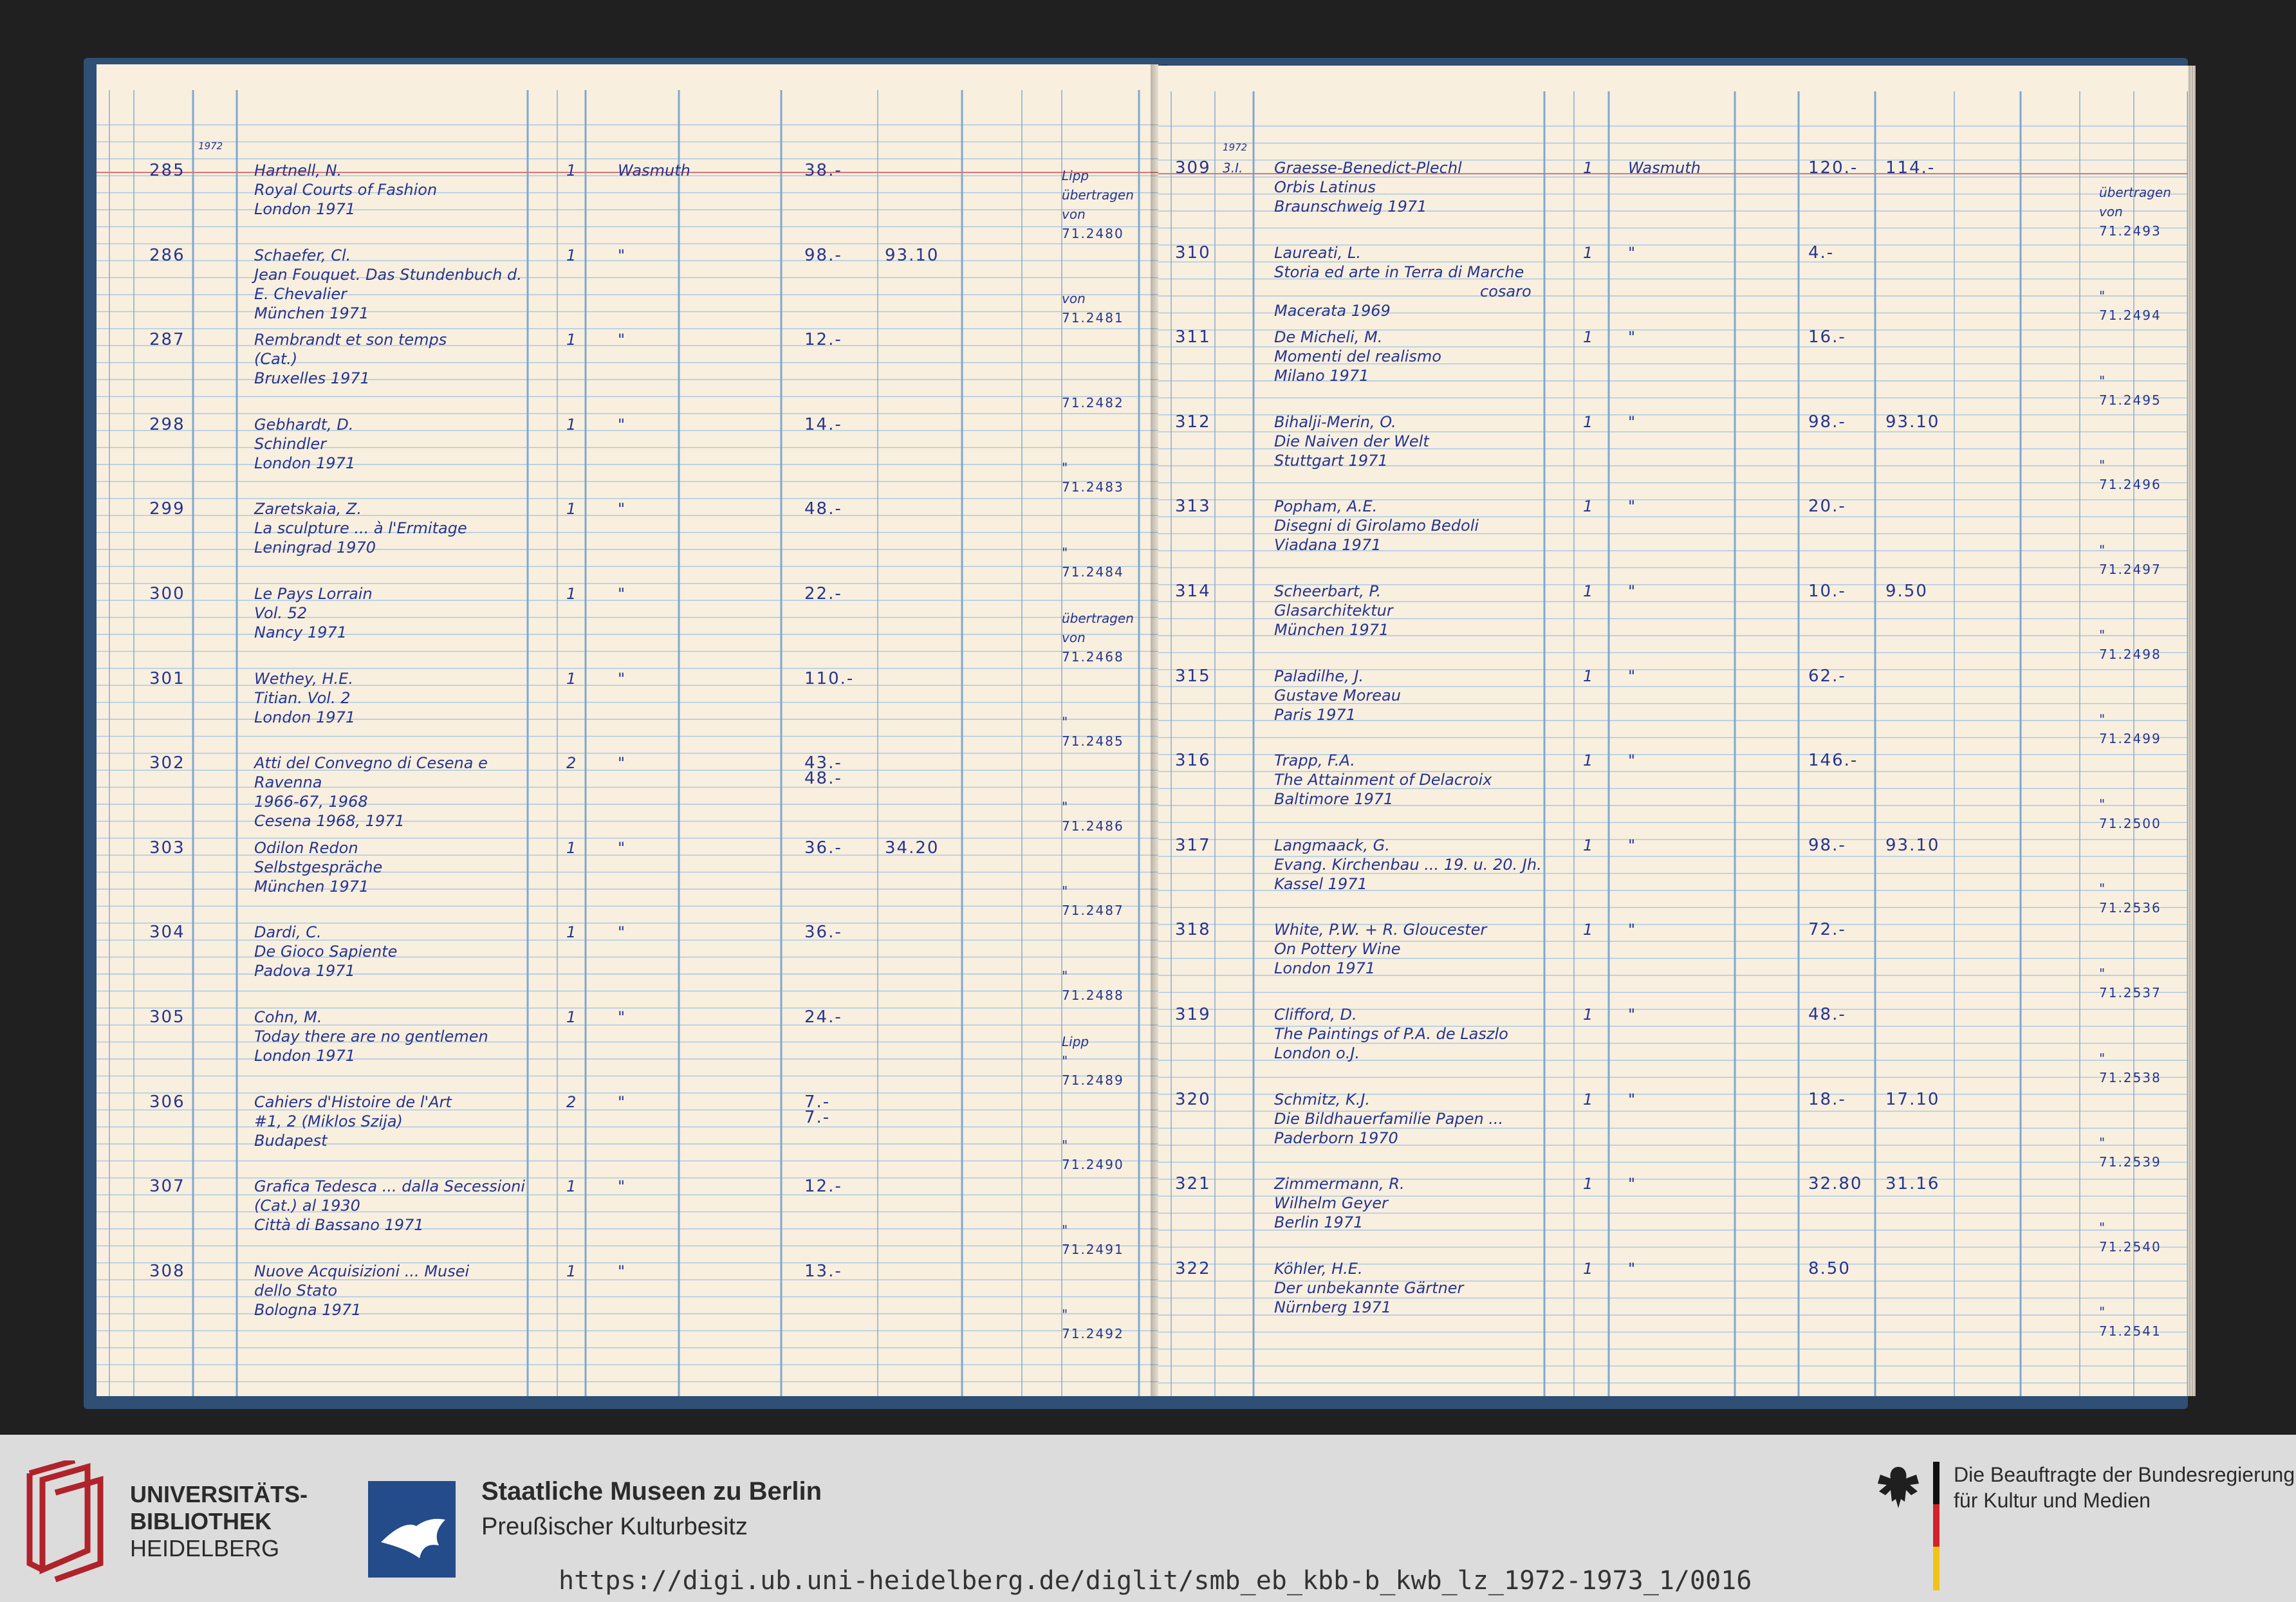 The height and width of the screenshot is (1602, 2296). I want to click on entry-number: 321, so click(1193, 1184).